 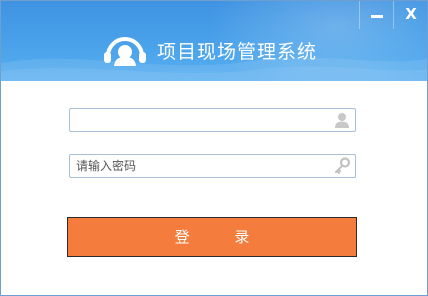 I want to click on key-icon, so click(x=343, y=165).